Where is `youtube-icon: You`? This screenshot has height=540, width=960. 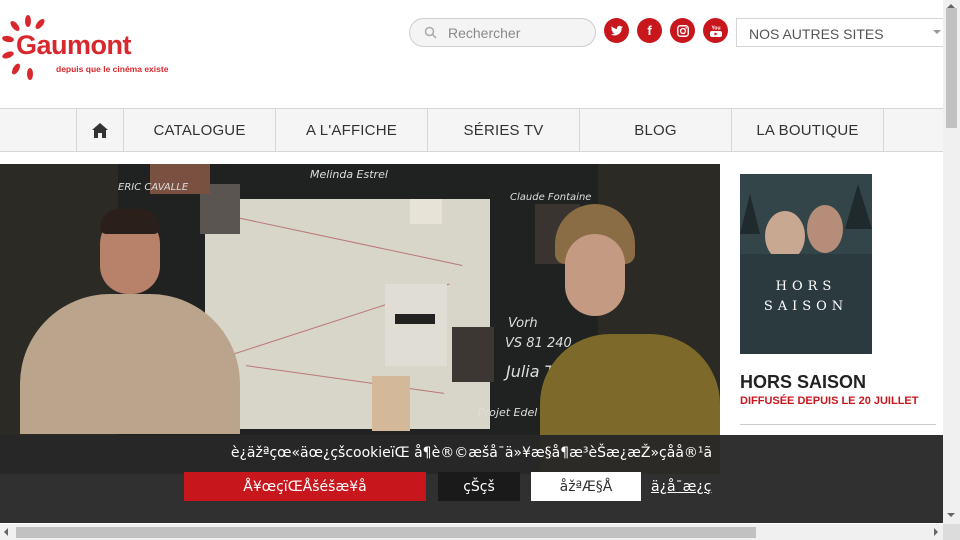
youtube-icon: You is located at coordinates (715, 30).